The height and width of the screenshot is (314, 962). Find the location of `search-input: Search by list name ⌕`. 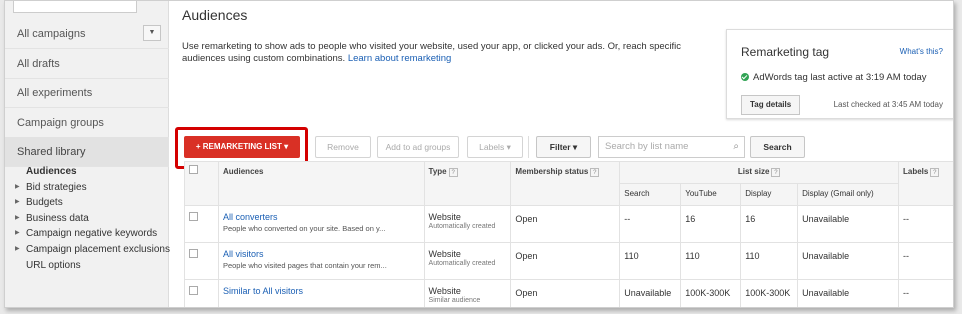

search-input: Search by list name ⌕ is located at coordinates (671, 147).